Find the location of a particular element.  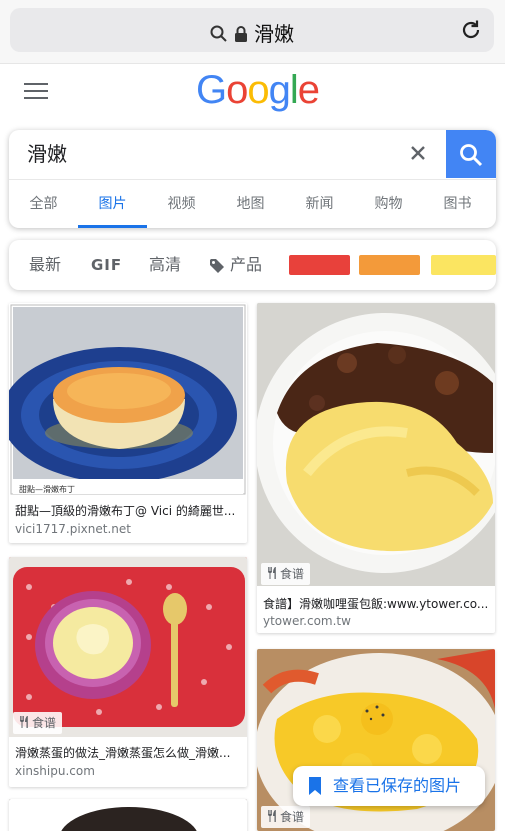

tab-images: 图片 is located at coordinates (112, 204).